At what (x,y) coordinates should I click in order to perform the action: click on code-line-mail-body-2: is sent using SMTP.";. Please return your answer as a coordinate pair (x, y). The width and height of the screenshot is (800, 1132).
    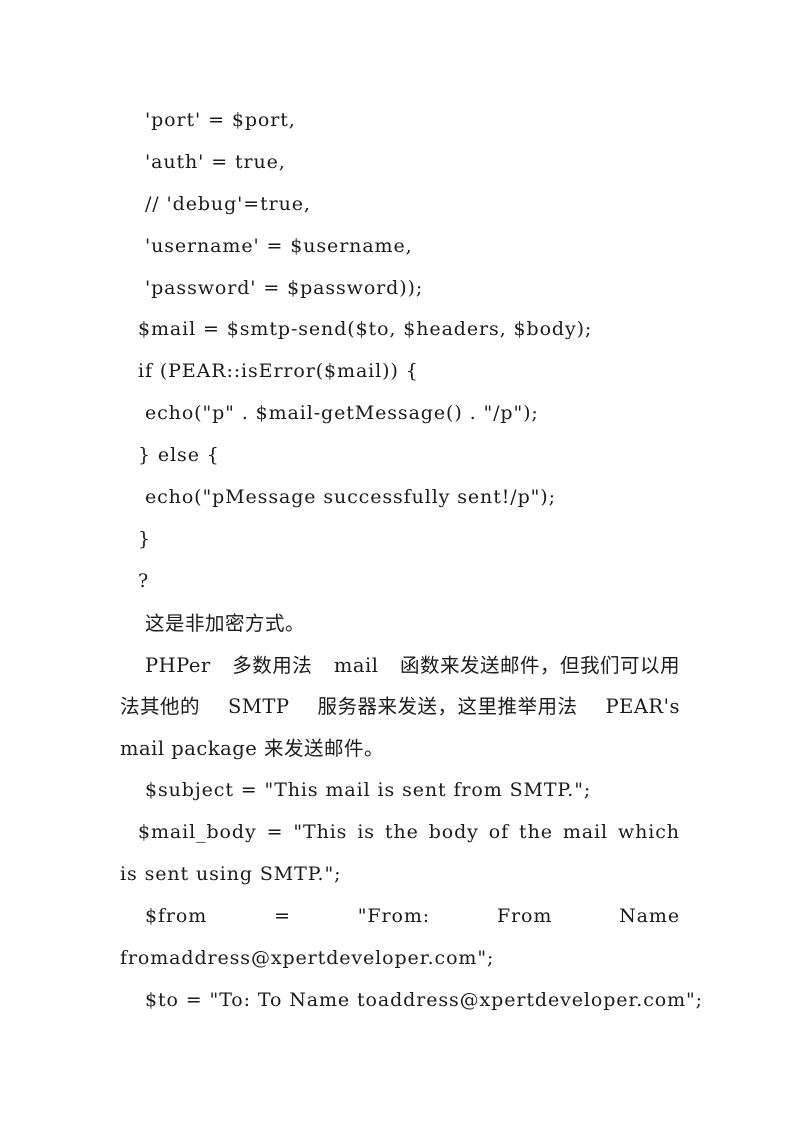
    Looking at the image, I should click on (231, 874).